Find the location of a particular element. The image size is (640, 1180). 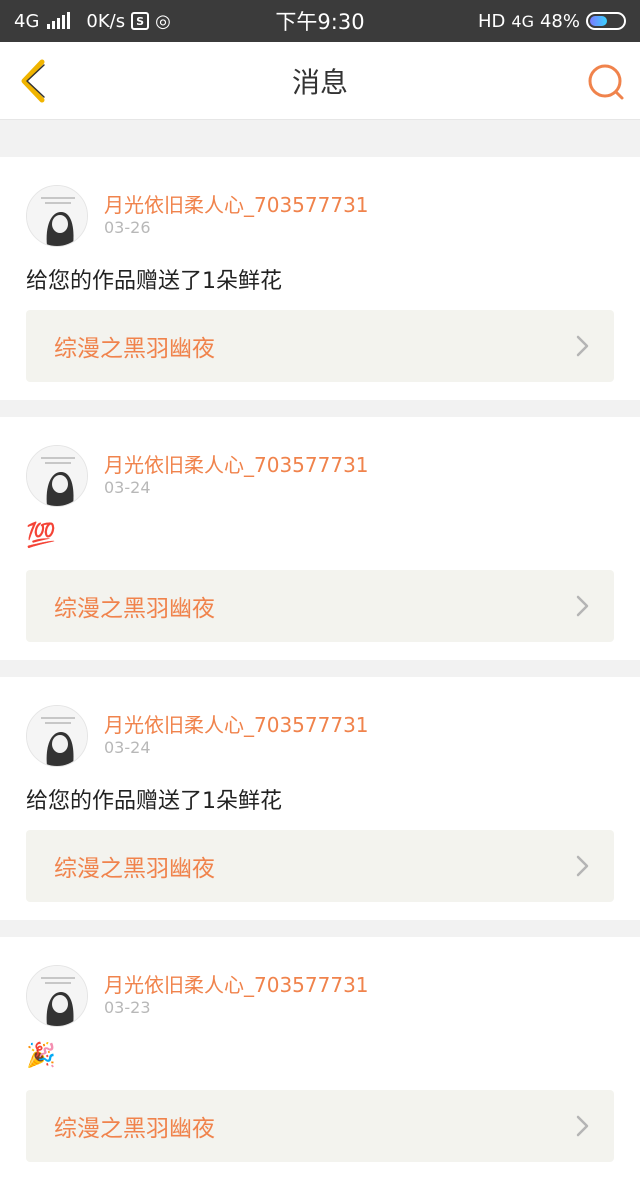

message-date: 03-23 is located at coordinates (127, 1007).